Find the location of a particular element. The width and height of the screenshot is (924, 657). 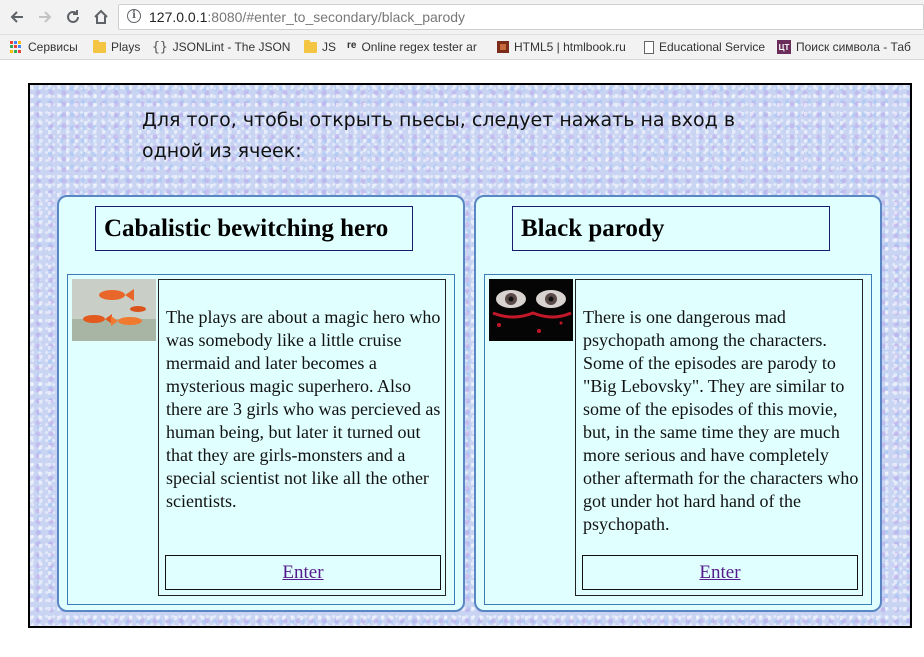

enter-link-black-parody: Enter is located at coordinates (719, 573).